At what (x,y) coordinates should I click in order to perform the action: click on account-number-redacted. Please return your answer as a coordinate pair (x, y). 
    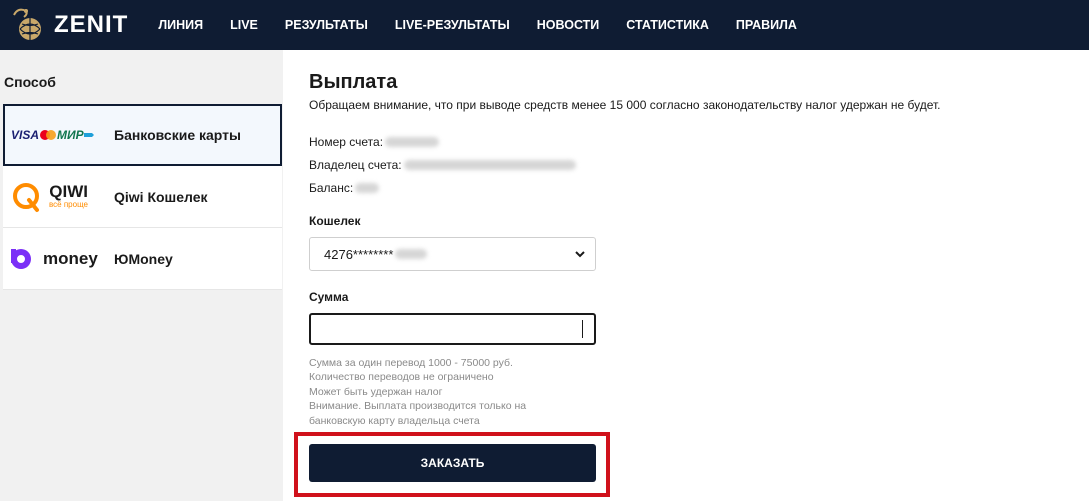
    Looking at the image, I should click on (412, 142).